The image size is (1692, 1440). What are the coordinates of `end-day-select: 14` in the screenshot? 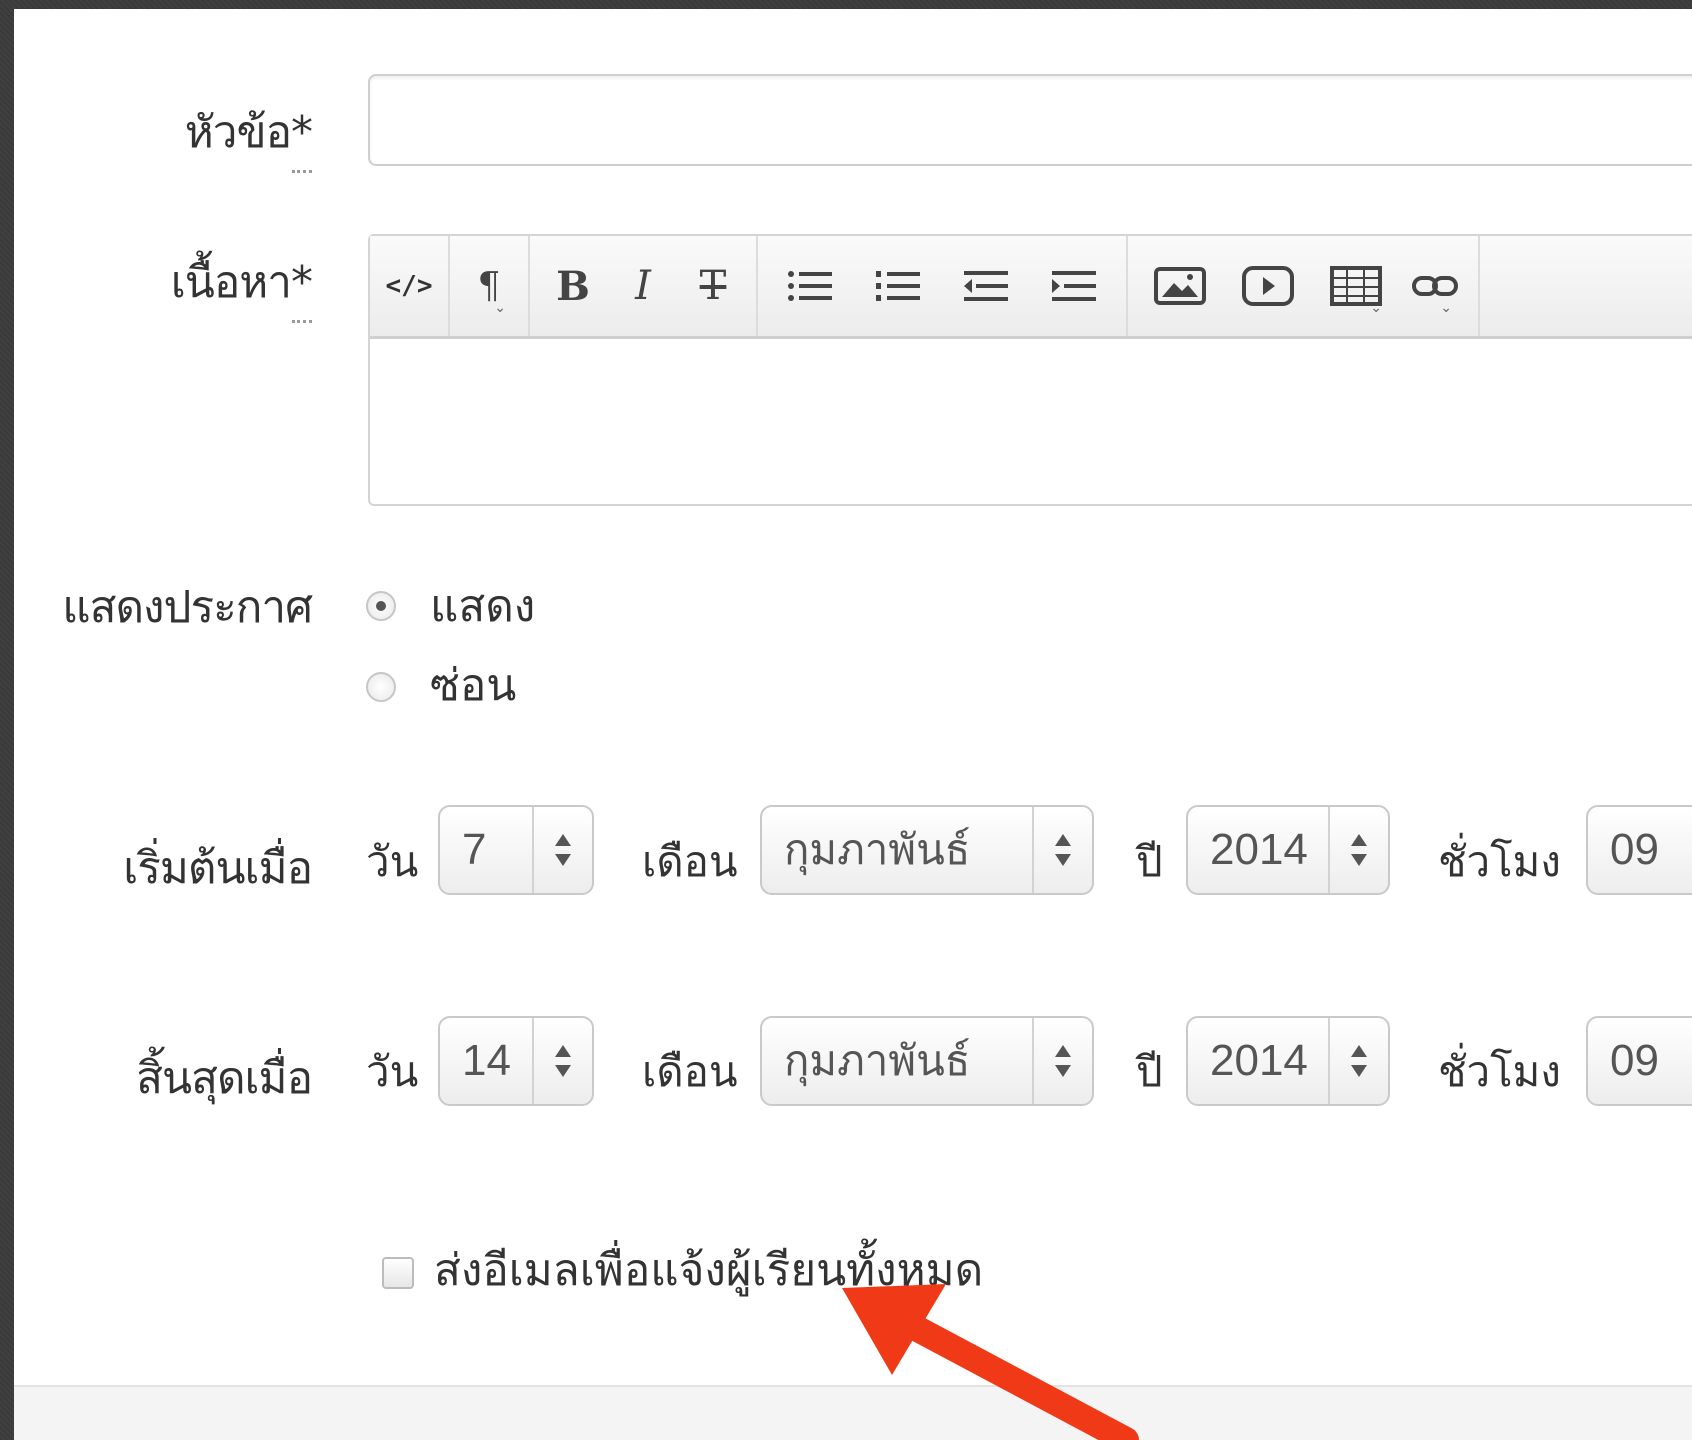 It's located at (516, 1061).